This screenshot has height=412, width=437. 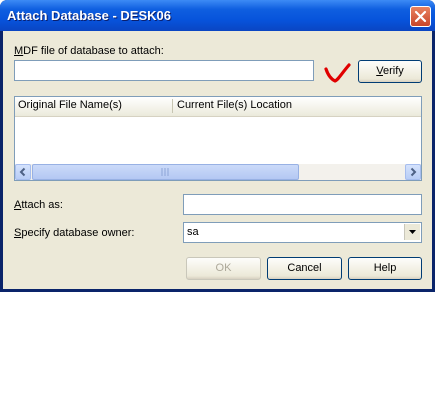 I want to click on attach-as-label: Attach as:, so click(x=38, y=205).